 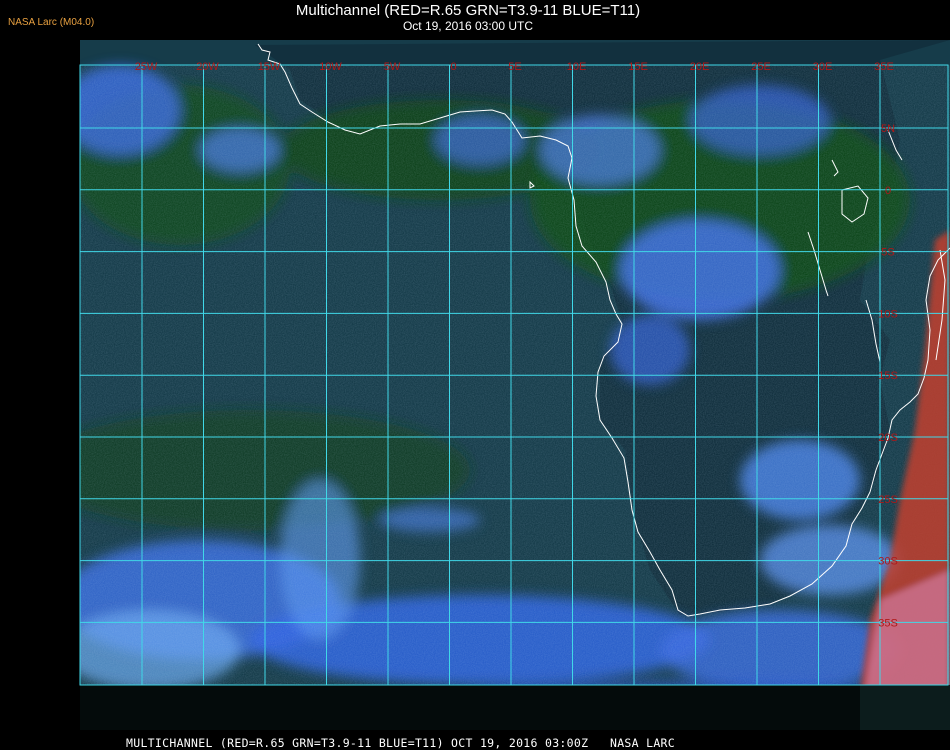 I want to click on longitude-label: 5E, so click(x=514, y=67).